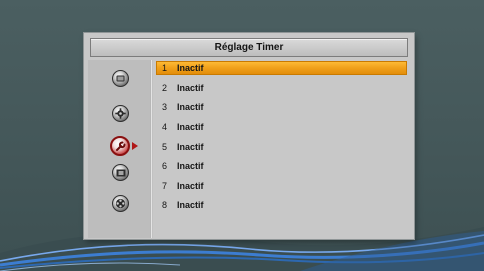 This screenshot has width=484, height=271. What do you see at coordinates (281, 68) in the screenshot?
I see `timer-row-1: 1 Inactif` at bounding box center [281, 68].